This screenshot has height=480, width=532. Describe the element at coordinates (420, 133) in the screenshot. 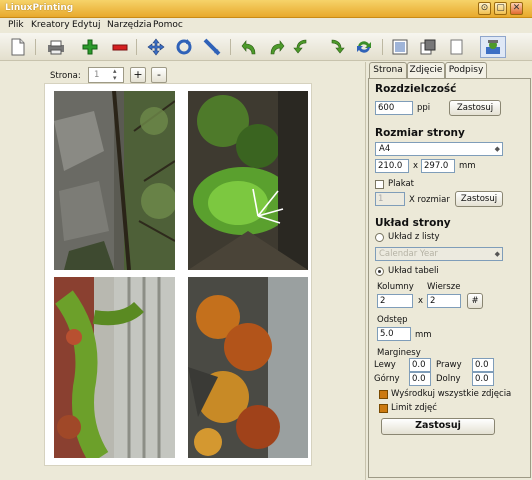

I see `page-size-header: Rozmiar strony` at that location.